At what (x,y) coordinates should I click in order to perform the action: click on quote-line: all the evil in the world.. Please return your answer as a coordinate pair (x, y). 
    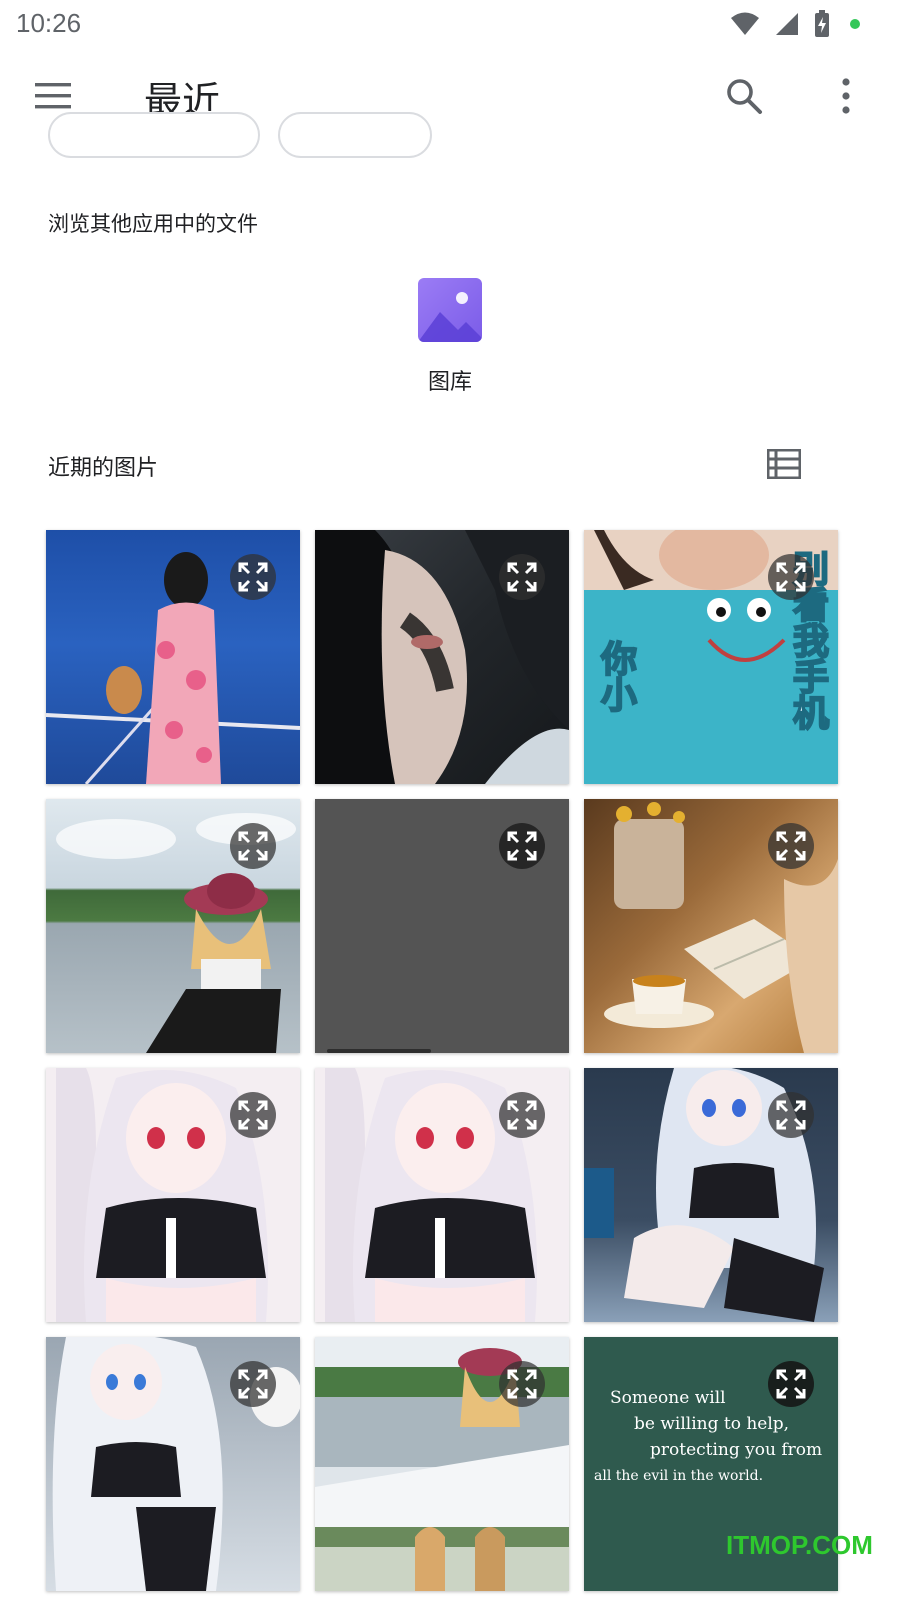
    Looking at the image, I should click on (679, 1476).